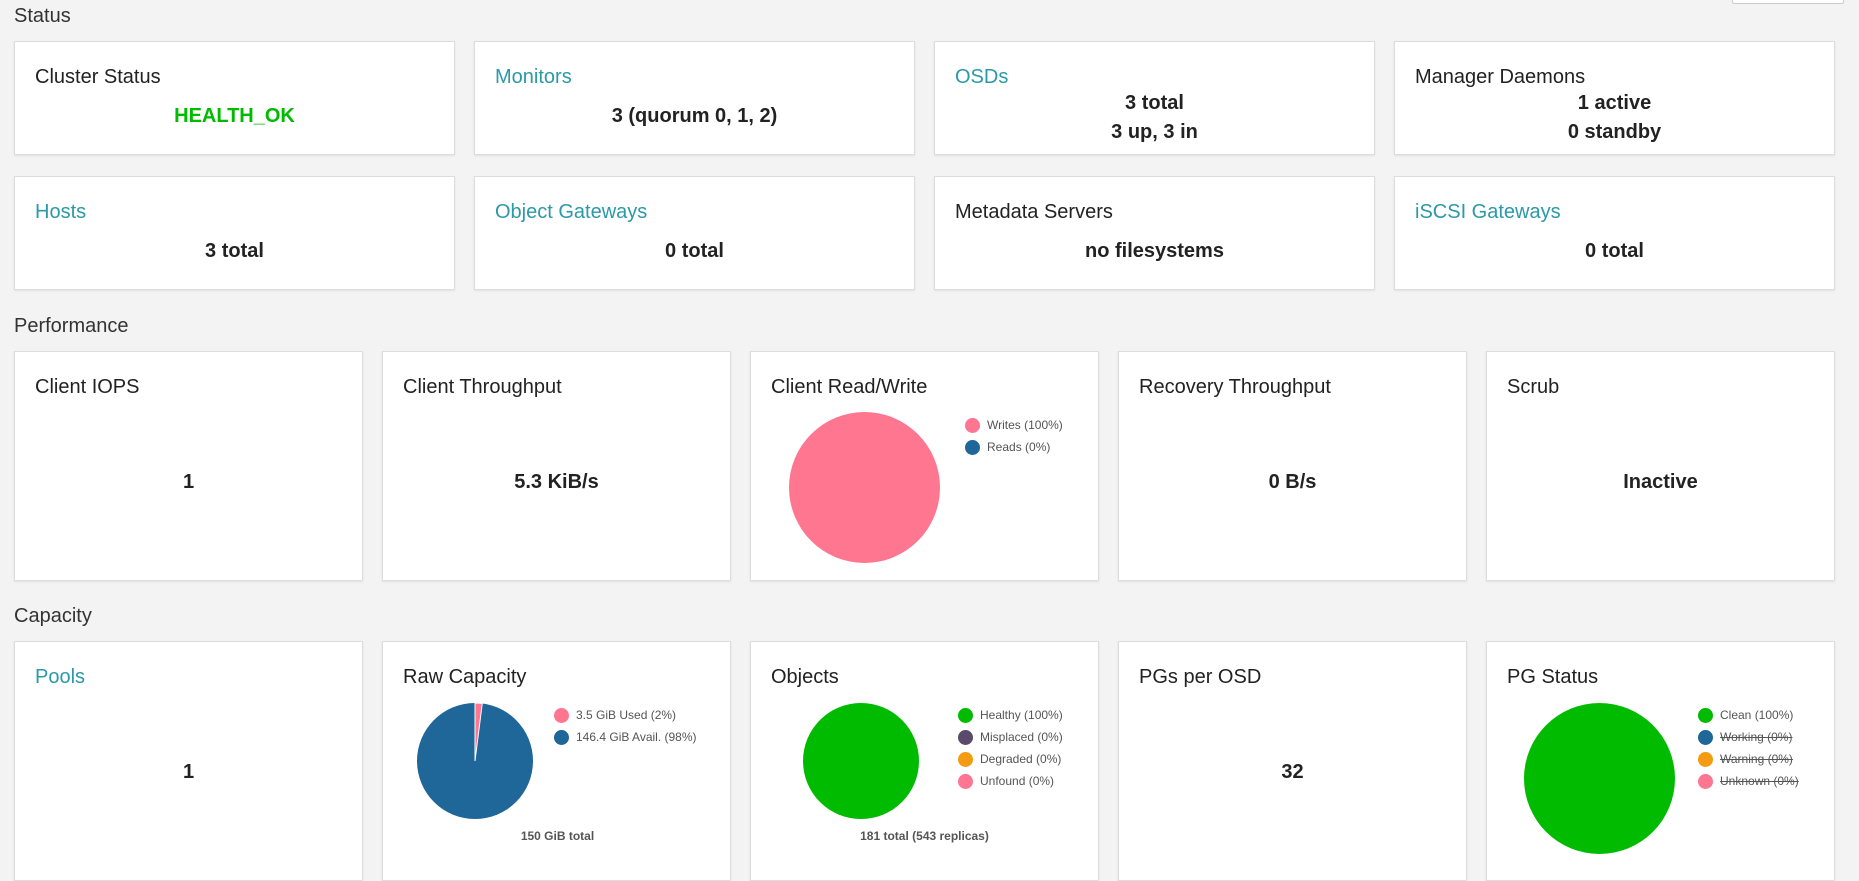 The width and height of the screenshot is (1859, 881). What do you see at coordinates (1553, 677) in the screenshot?
I see `card-title-pg-status: PG Status` at bounding box center [1553, 677].